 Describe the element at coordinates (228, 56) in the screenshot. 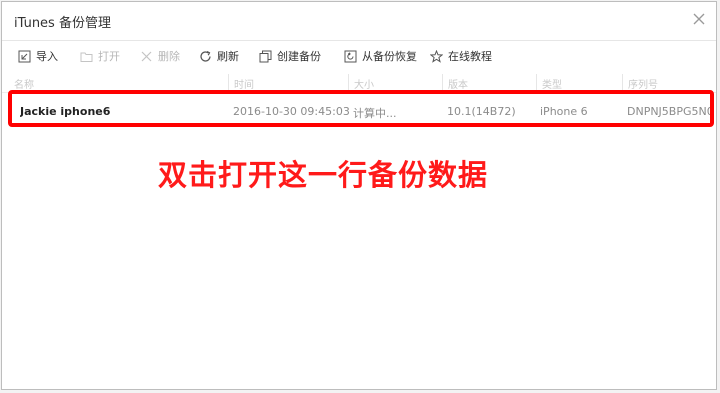

I see `refresh-label: 刷新` at that location.